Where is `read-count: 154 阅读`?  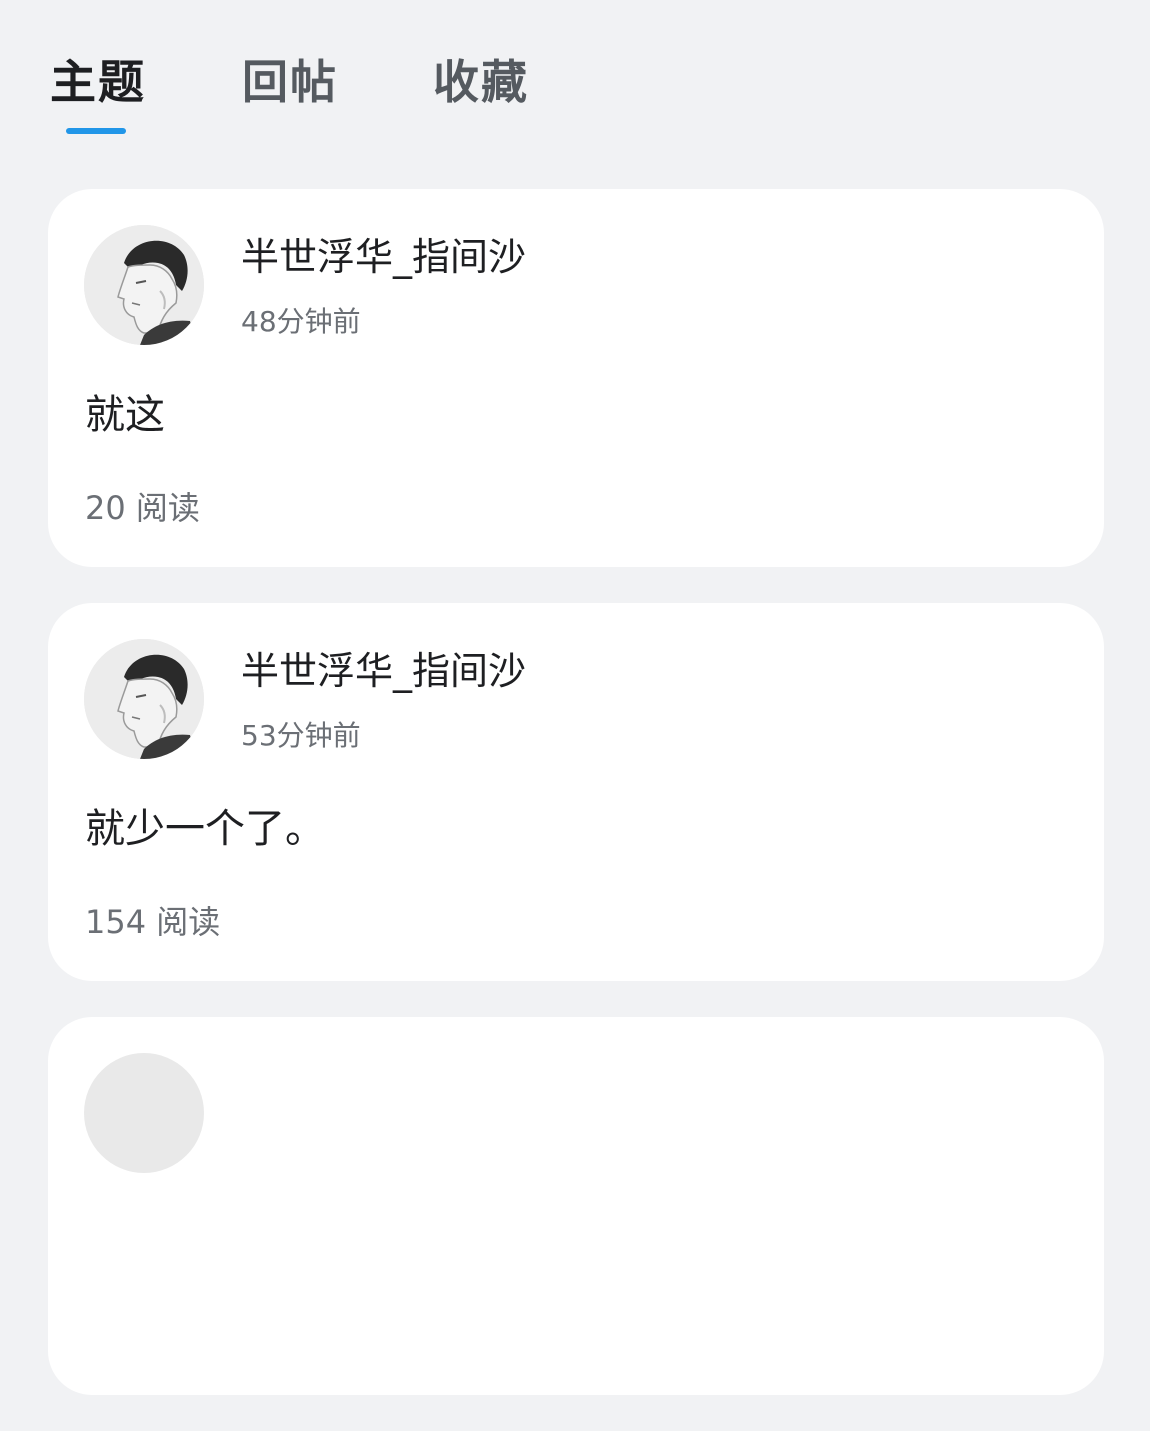
read-count: 154 阅读 is located at coordinates (153, 922).